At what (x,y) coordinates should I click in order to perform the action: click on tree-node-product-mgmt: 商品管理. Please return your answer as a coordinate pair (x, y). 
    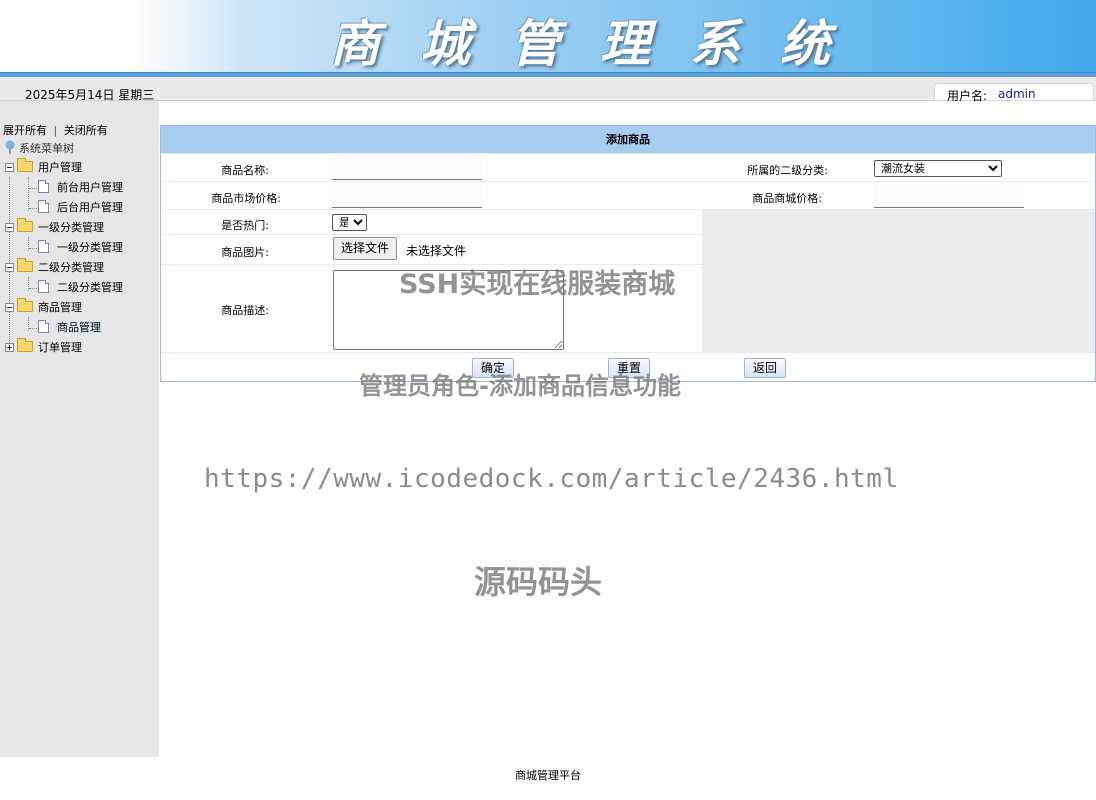
    Looking at the image, I should click on (44, 307).